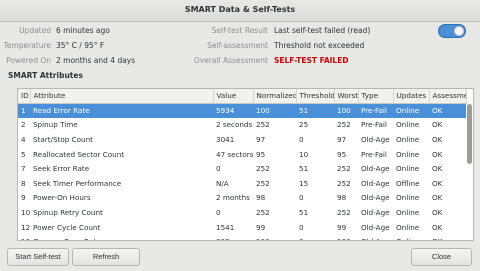  I want to click on table-cell: 51, so click(304, 212).